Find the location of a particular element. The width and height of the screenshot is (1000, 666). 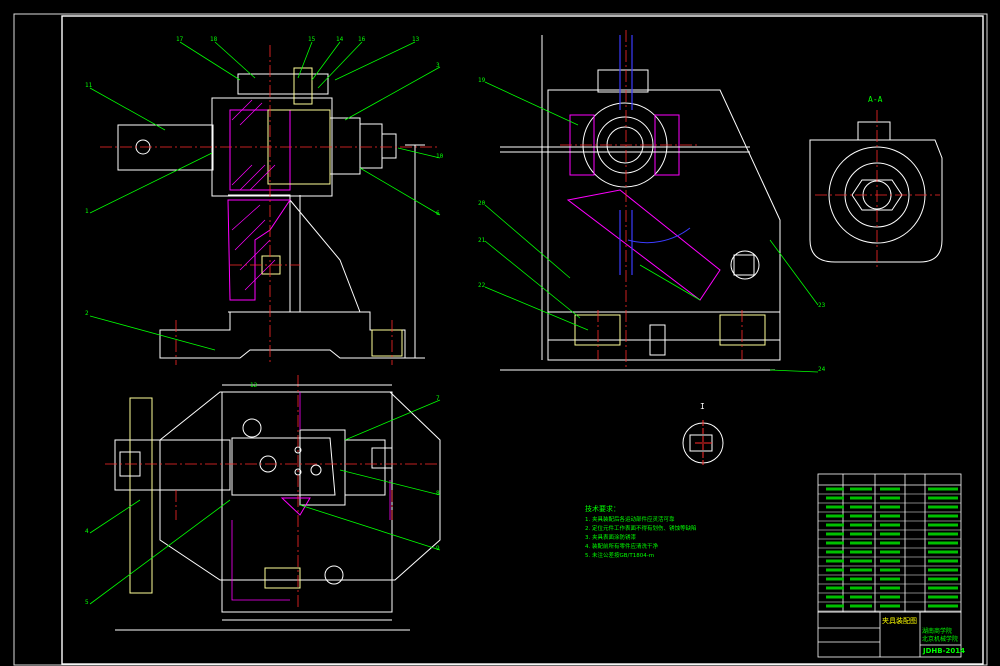

tech-line: 4. 装配前所有零件应清洗干净 is located at coordinates (621, 547).